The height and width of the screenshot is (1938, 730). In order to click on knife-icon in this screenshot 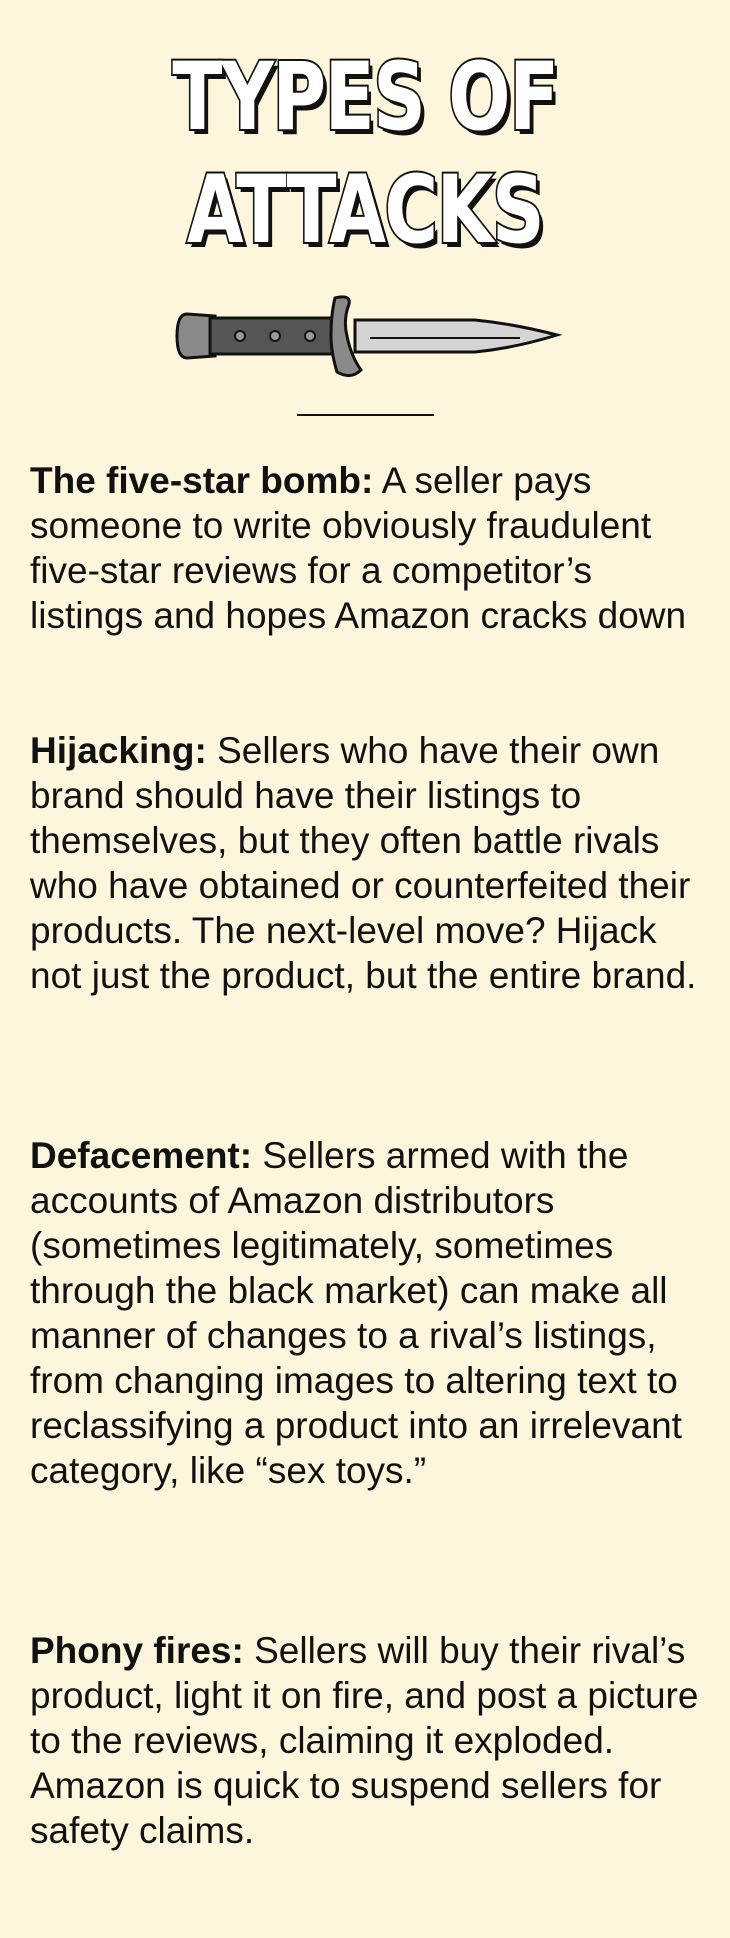, I will do `click(369, 336)`.